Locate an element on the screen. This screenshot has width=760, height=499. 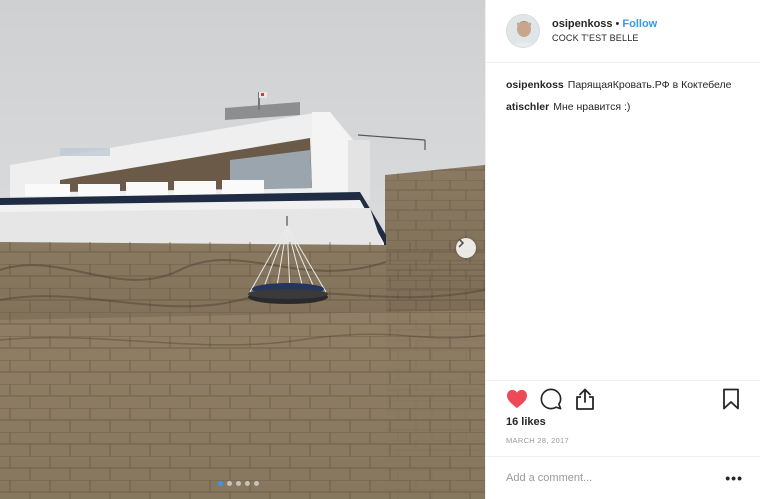
carousel-indicator is located at coordinates (238, 483).